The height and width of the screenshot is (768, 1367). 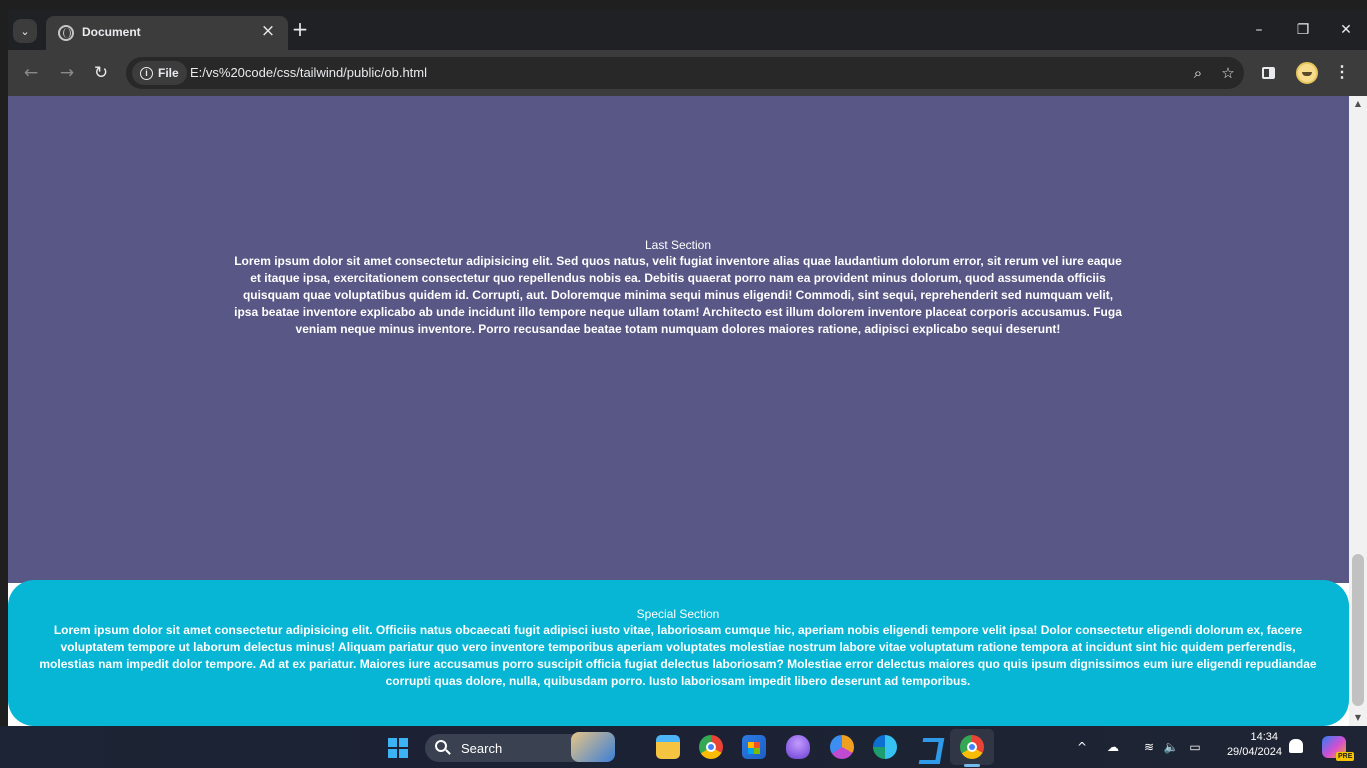 I want to click on tab-document: Document ×, so click(x=167, y=33).